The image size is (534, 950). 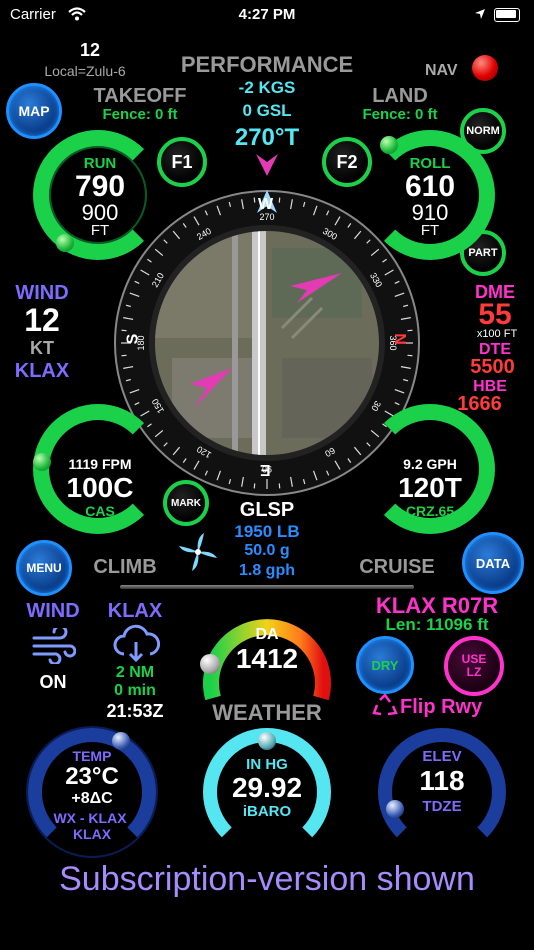 What do you see at coordinates (389, 145) in the screenshot?
I see `roll-gauge-knob` at bounding box center [389, 145].